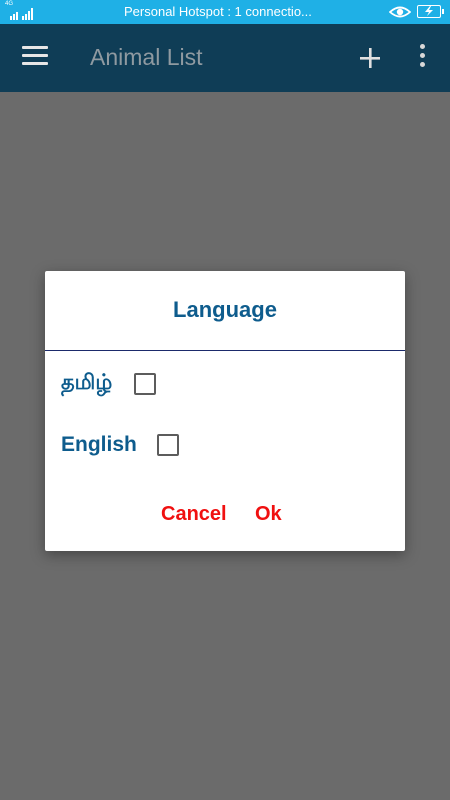 The image size is (450, 800). Describe the element at coordinates (19, 12) in the screenshot. I see `signal-icon` at that location.